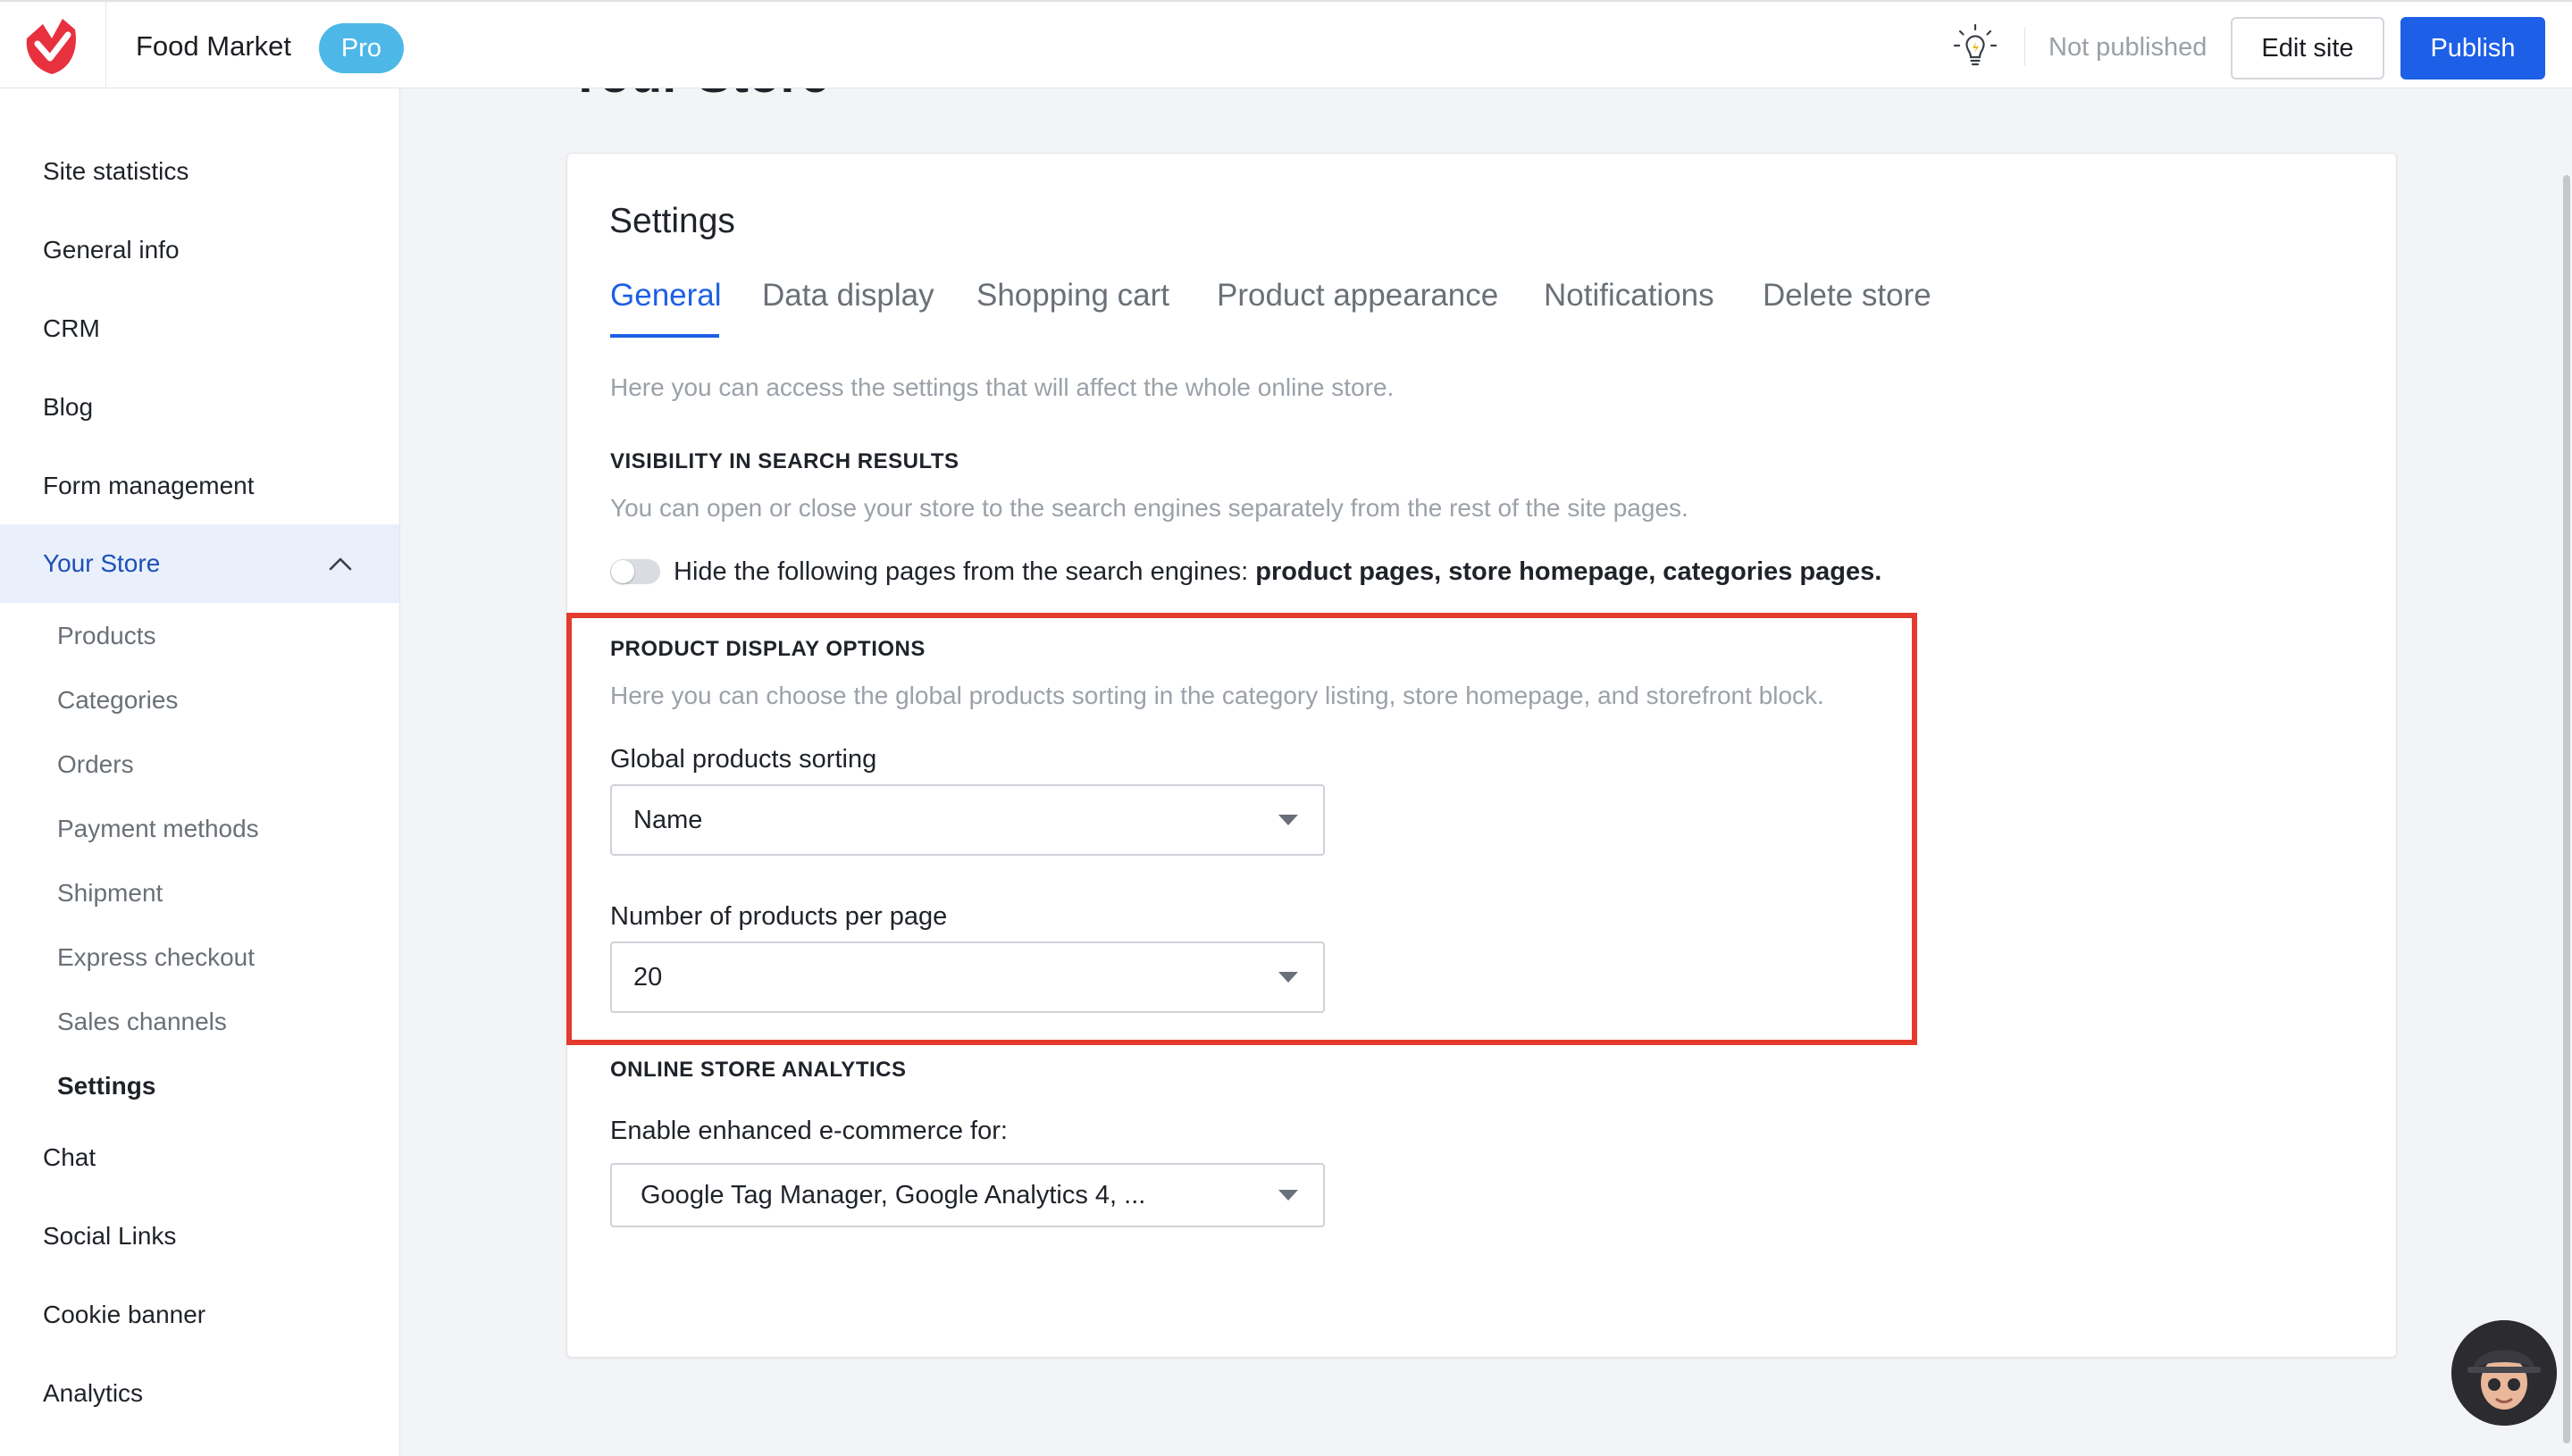  What do you see at coordinates (340, 564) in the screenshot?
I see `chevron-up-icon` at bounding box center [340, 564].